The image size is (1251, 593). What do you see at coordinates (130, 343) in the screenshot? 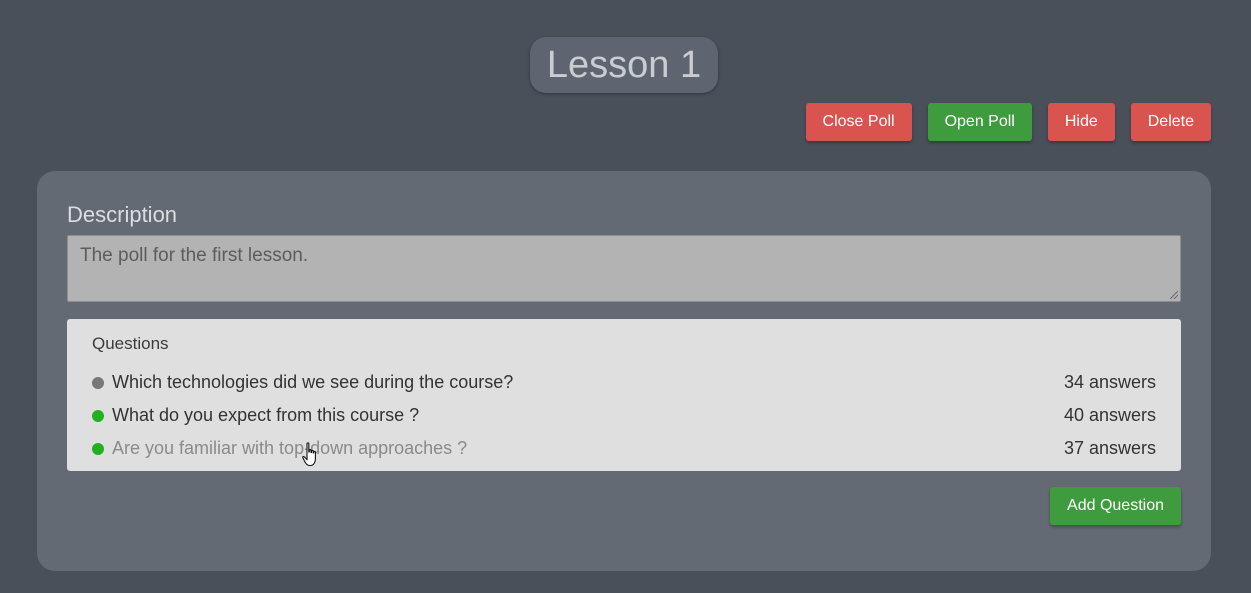
I see `questions-header: Questions` at bounding box center [130, 343].